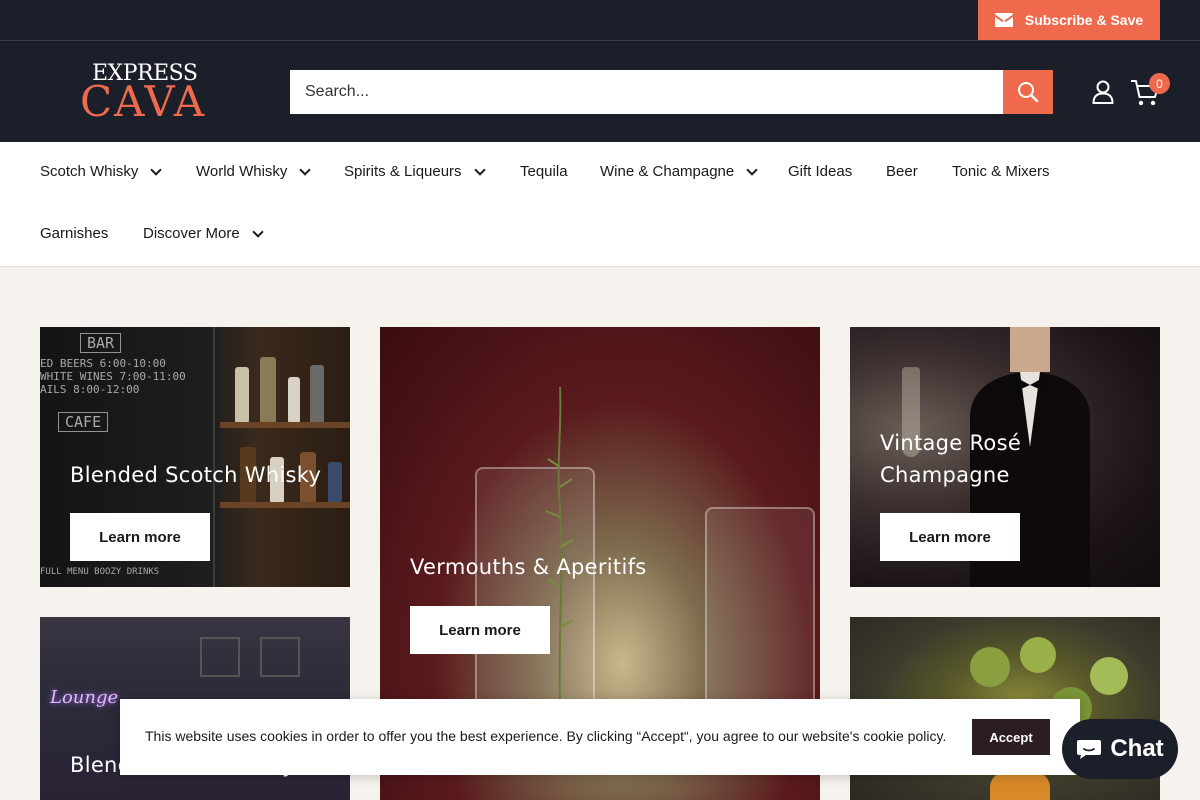  I want to click on nav-item-spirits-liqueurs: Spirits & Liqueurs, so click(415, 171).